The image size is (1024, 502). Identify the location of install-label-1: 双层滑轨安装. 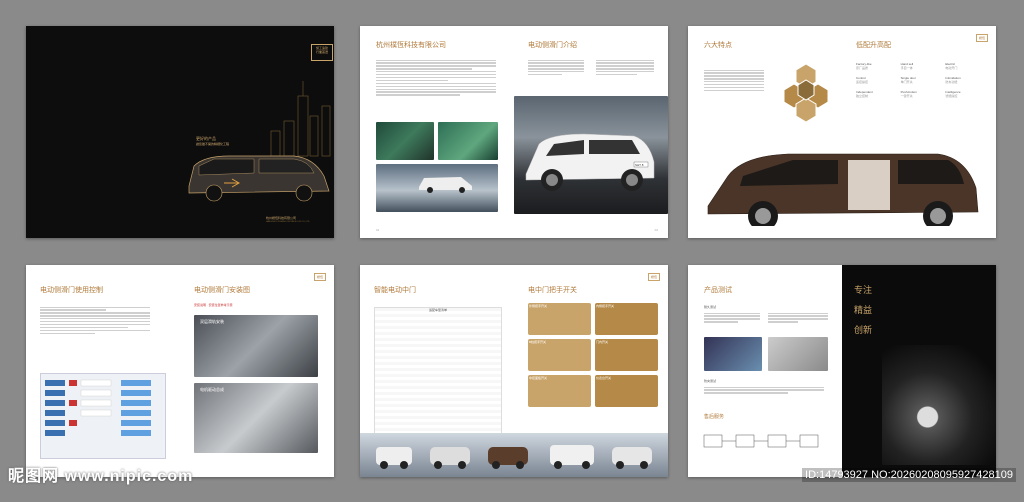
(212, 321).